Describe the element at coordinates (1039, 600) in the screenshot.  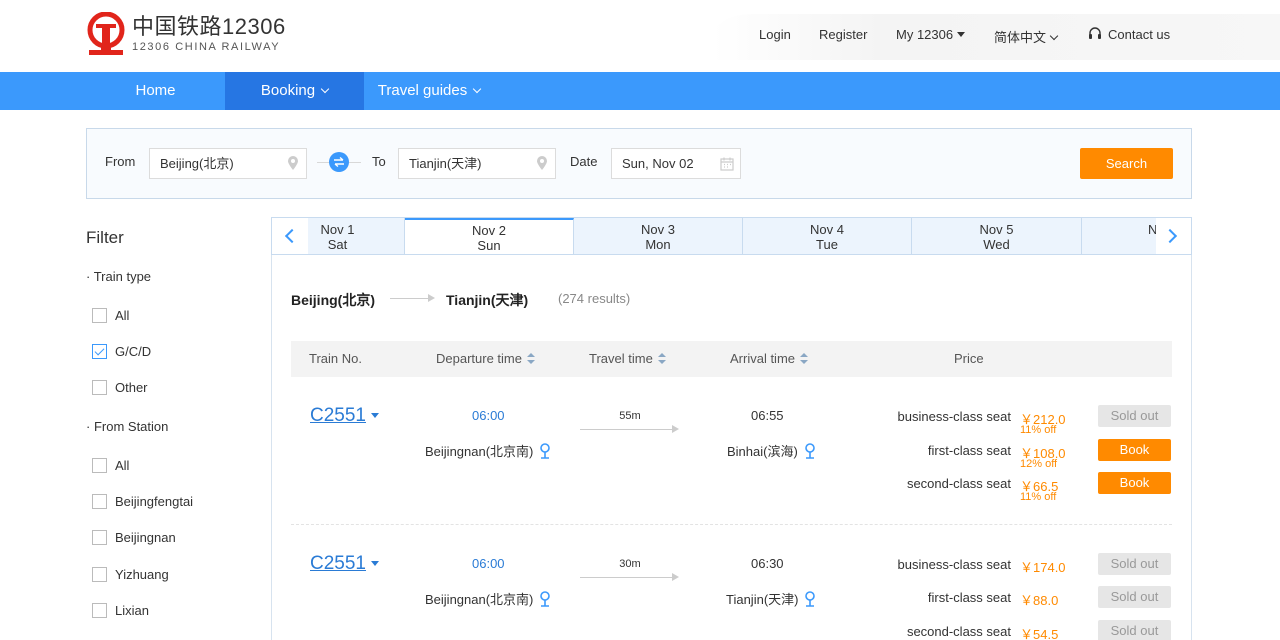
I see `seat-price: ￥88.0` at that location.